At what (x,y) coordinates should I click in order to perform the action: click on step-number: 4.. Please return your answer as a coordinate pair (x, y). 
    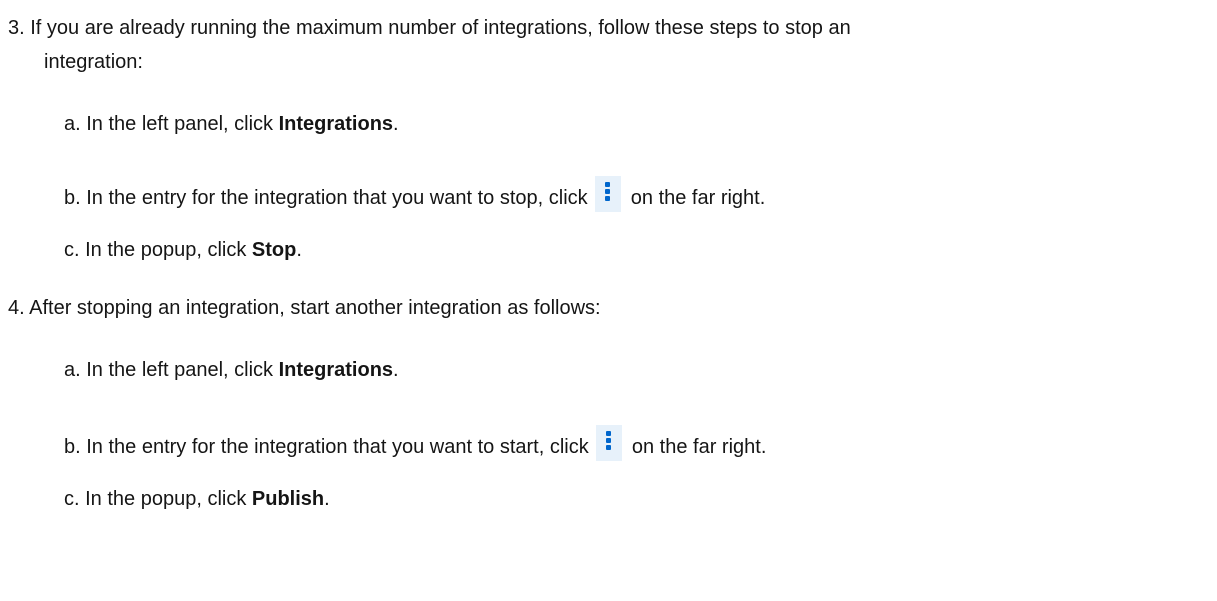
    Looking at the image, I should click on (16, 308).